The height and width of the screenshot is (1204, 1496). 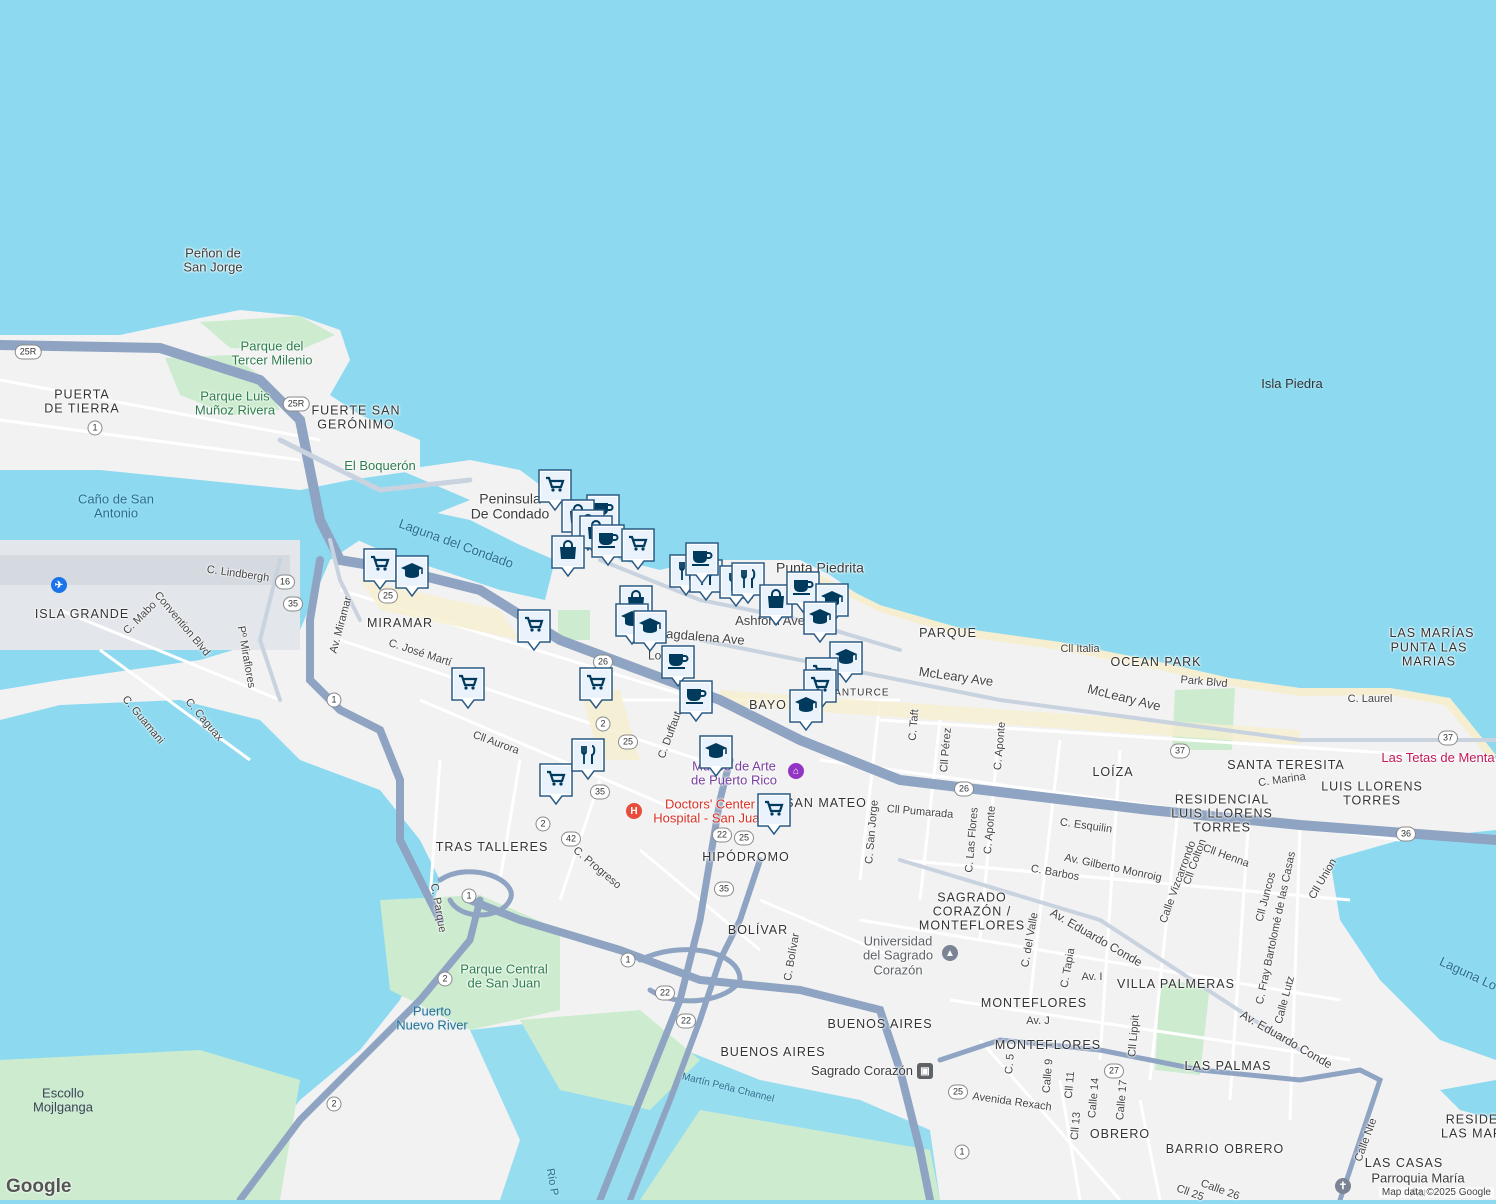 What do you see at coordinates (1429, 654) in the screenshot?
I see `label-punta-las-marias: PUNTA LAS MARIAS` at bounding box center [1429, 654].